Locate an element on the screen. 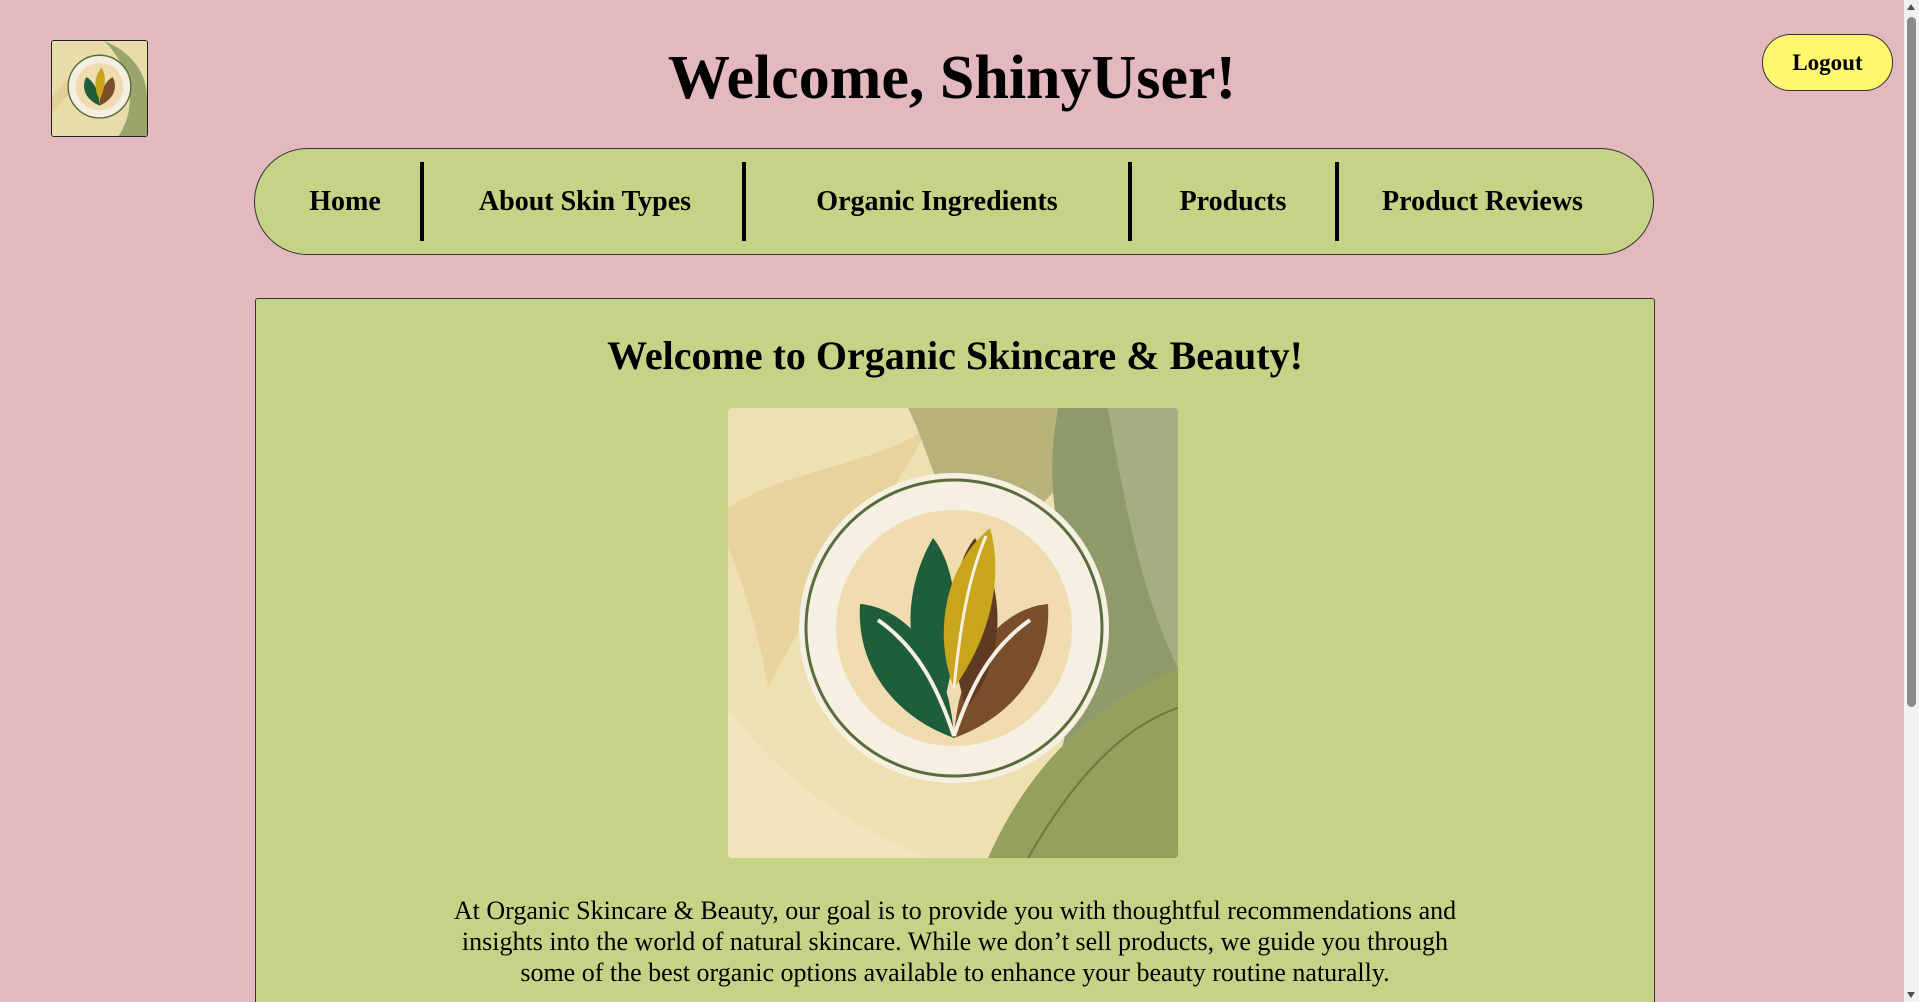 The image size is (1919, 1002). nav-item-organic-ingredients: Organic Ingredients is located at coordinates (937, 201).